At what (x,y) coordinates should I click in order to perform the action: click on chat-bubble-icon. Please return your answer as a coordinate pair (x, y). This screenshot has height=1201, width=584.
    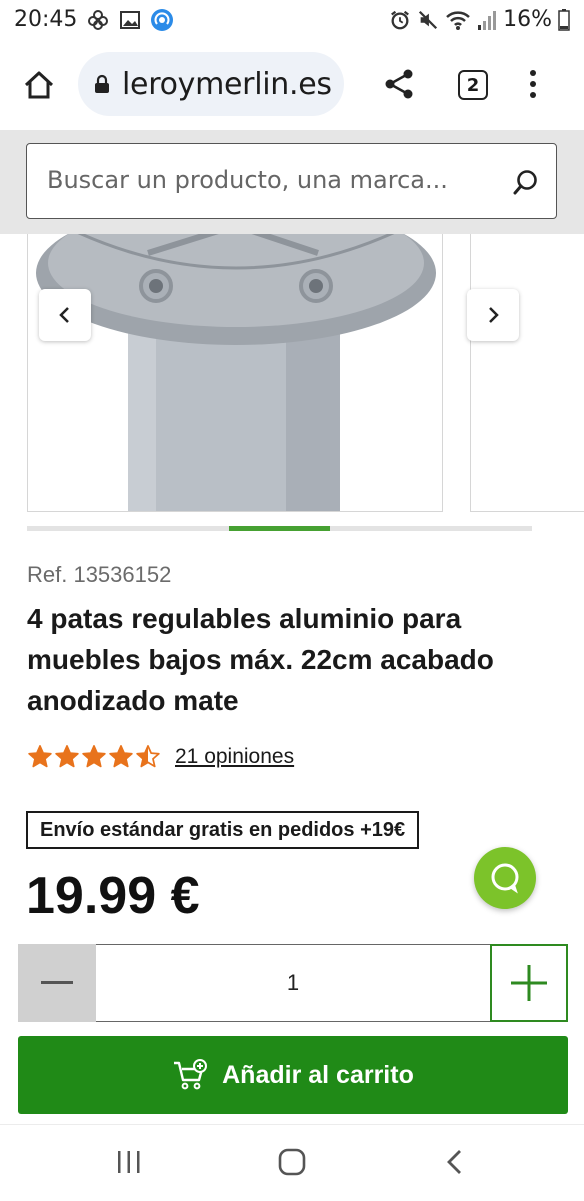
    Looking at the image, I should click on (505, 878).